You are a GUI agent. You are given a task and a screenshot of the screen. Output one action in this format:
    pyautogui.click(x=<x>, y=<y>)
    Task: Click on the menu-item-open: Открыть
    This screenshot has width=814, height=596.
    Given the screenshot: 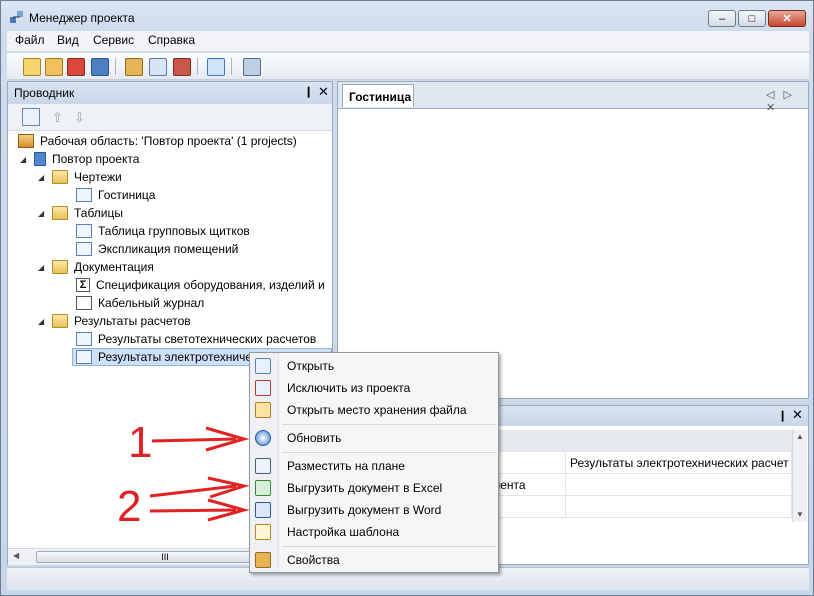 What is the action you would take?
    pyautogui.click(x=374, y=366)
    